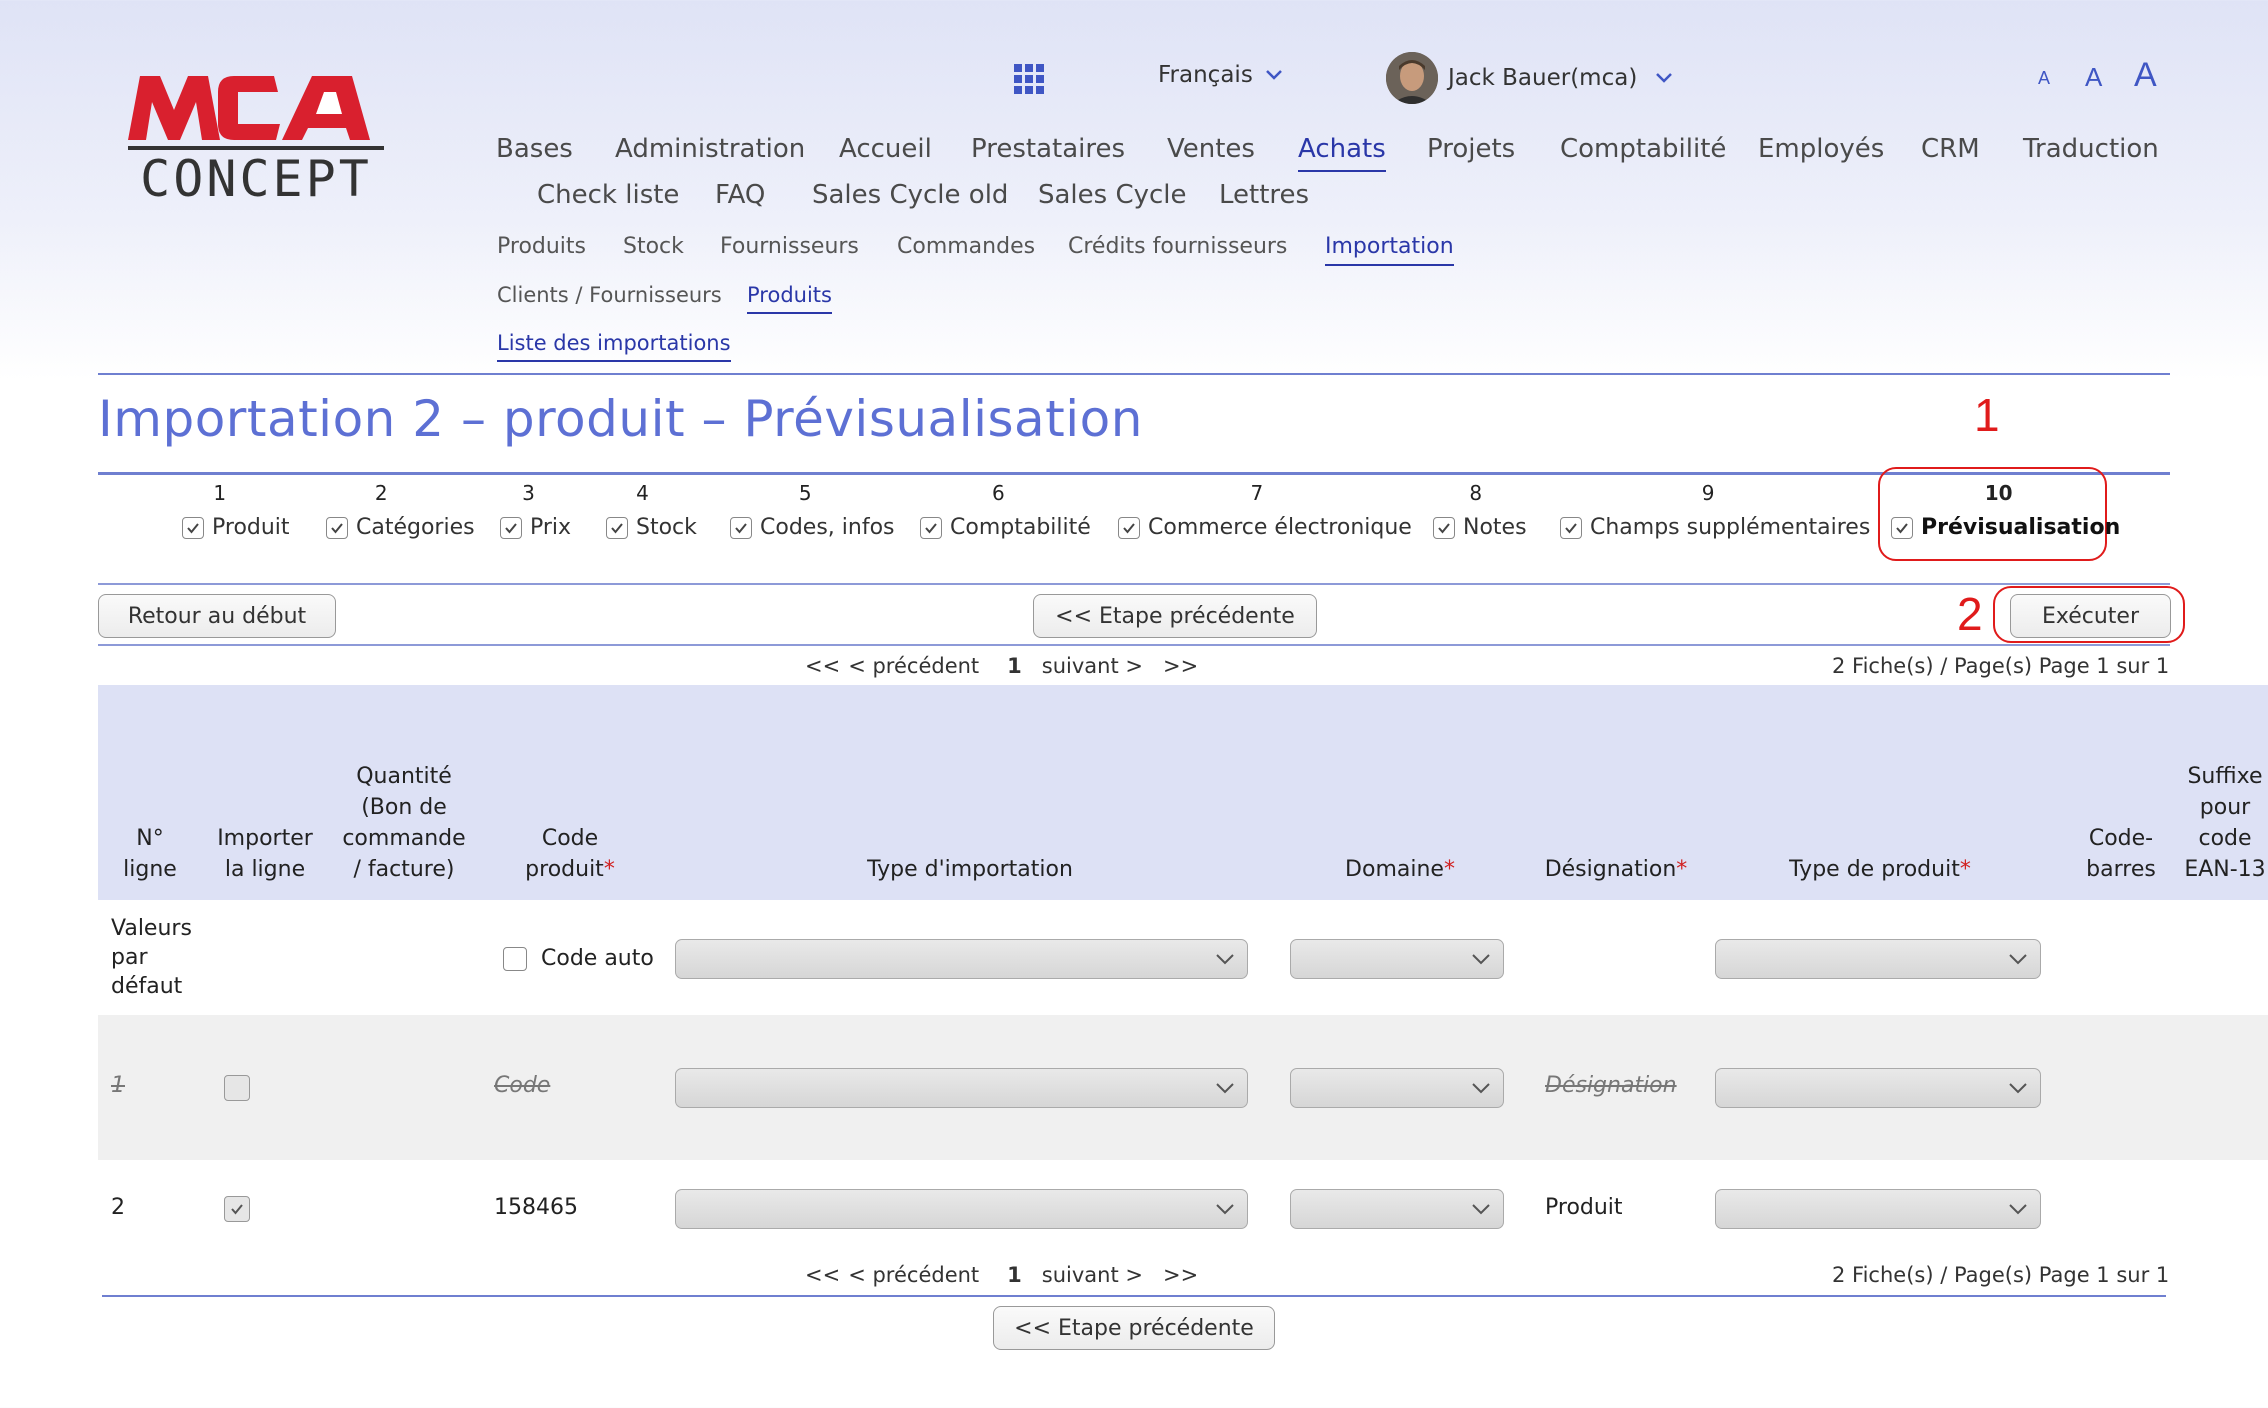  Describe the element at coordinates (651, 510) in the screenshot. I see `step-4: 4 Stock` at that location.